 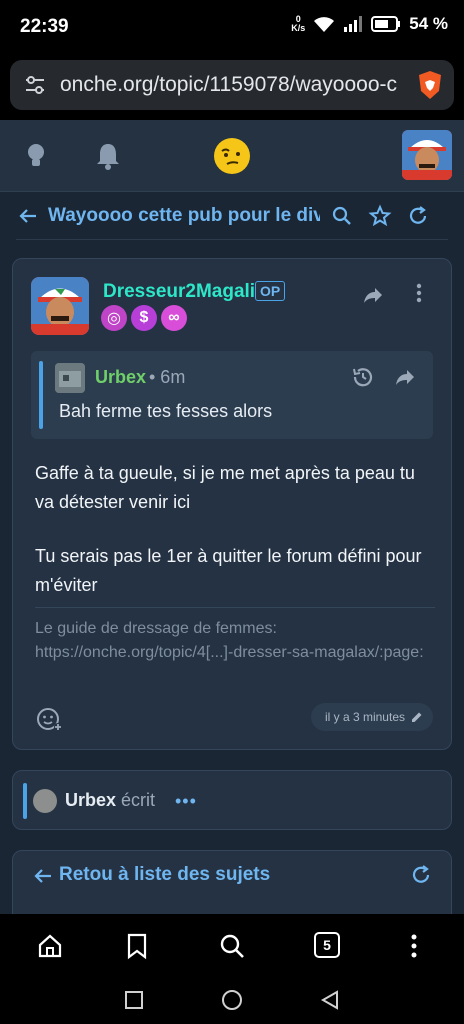 What do you see at coordinates (232, 395) in the screenshot?
I see `quoted-message: Urbex • 6m Bah ferme tes fesses alors` at bounding box center [232, 395].